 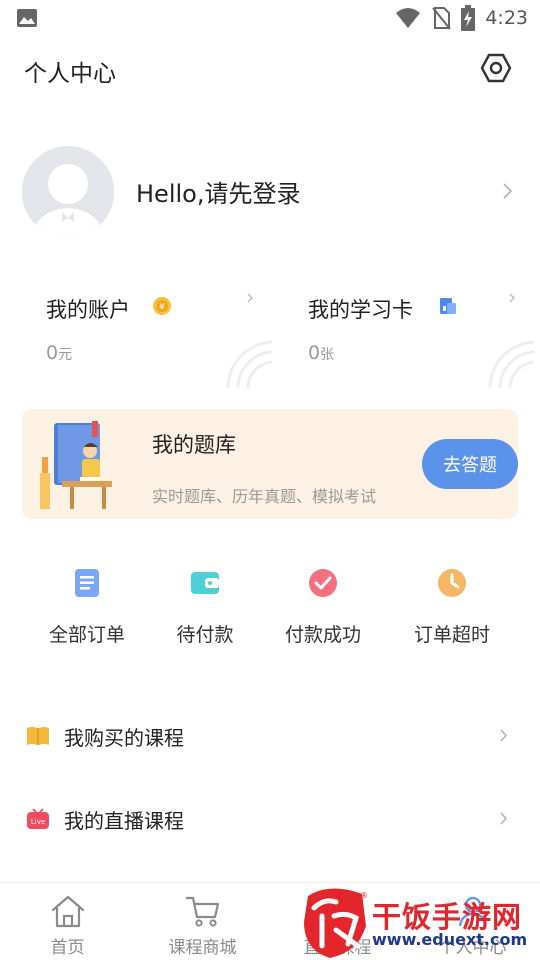 What do you see at coordinates (65, 355) in the screenshot?
I see `account-balance-unit: 元` at bounding box center [65, 355].